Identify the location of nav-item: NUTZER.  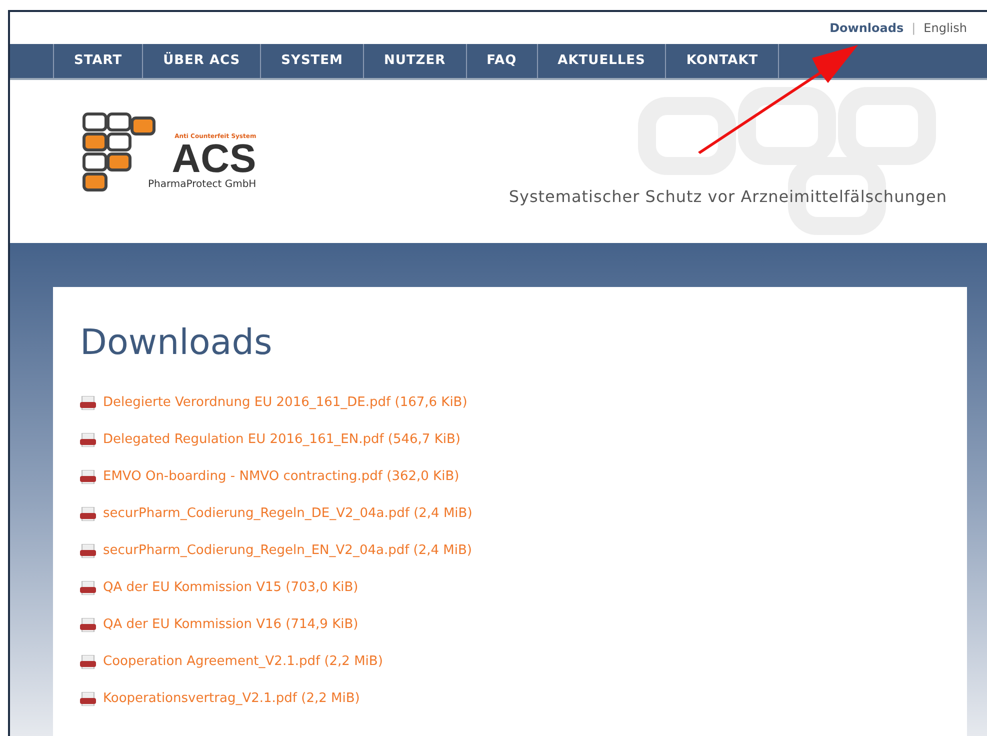
(414, 61).